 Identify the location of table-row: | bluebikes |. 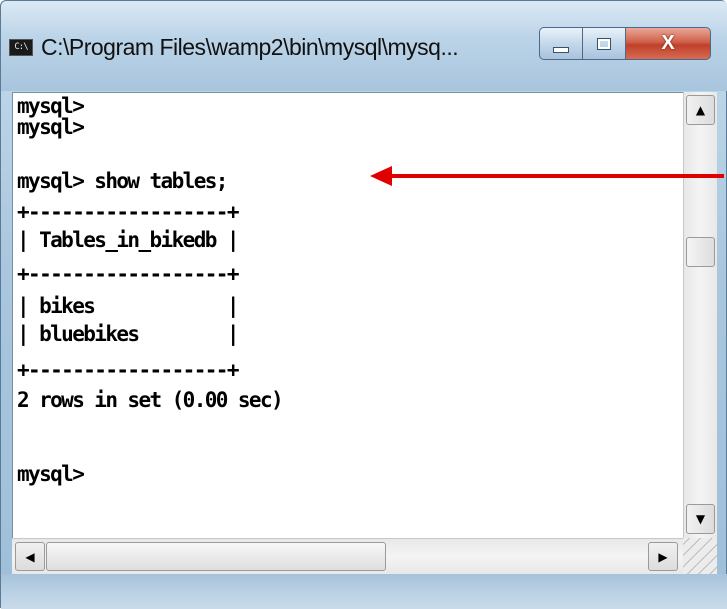
(128, 334).